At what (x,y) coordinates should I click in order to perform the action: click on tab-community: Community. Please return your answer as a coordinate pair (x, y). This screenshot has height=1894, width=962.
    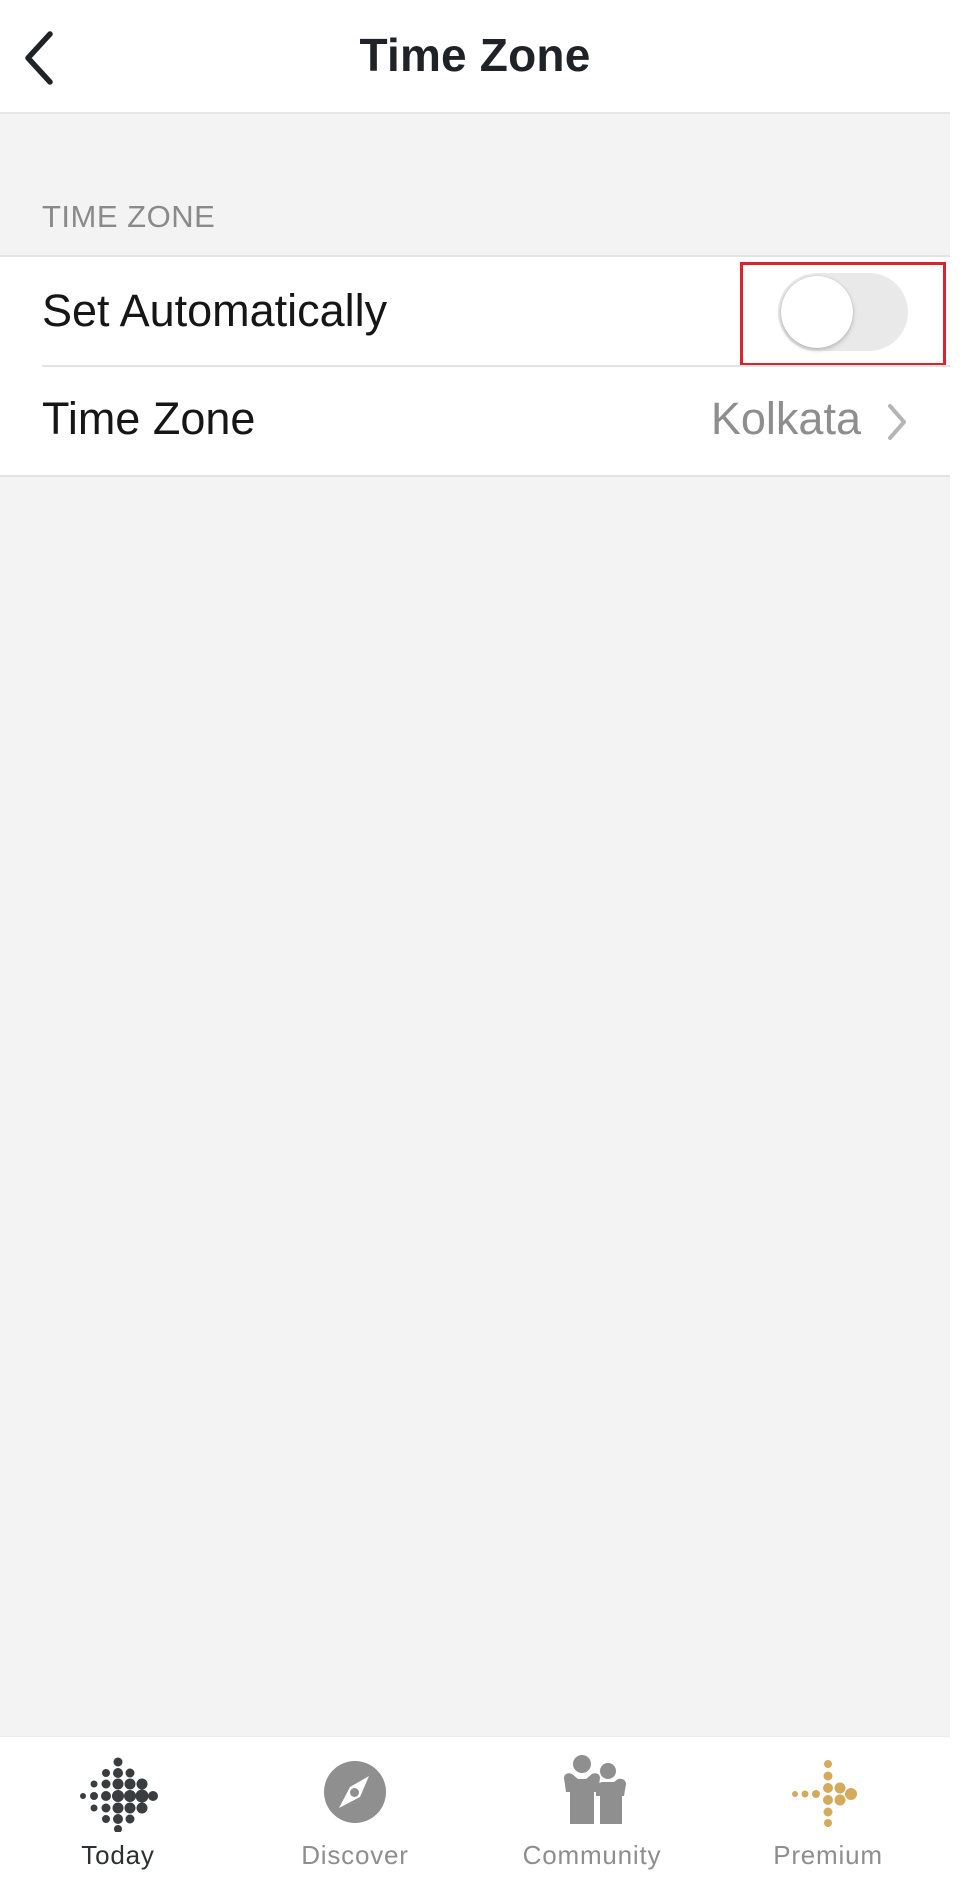
    Looking at the image, I should click on (592, 1815).